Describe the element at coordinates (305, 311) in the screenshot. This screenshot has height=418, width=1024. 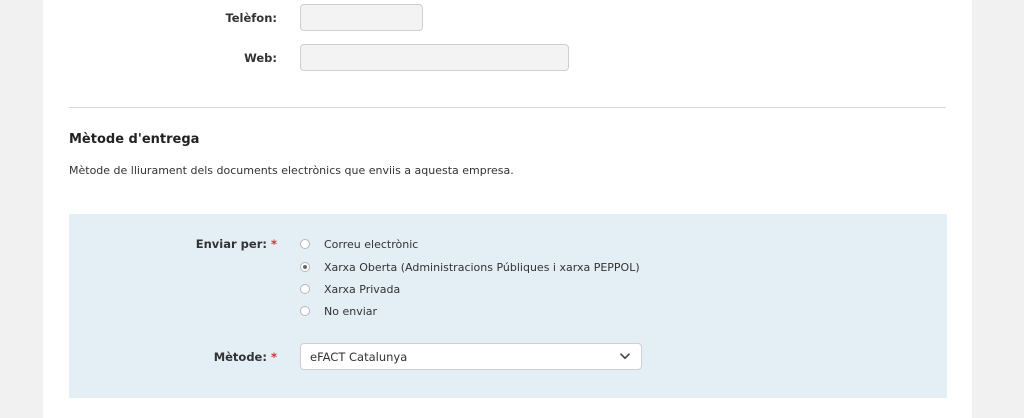
I see `radio-no-send-circle` at that location.